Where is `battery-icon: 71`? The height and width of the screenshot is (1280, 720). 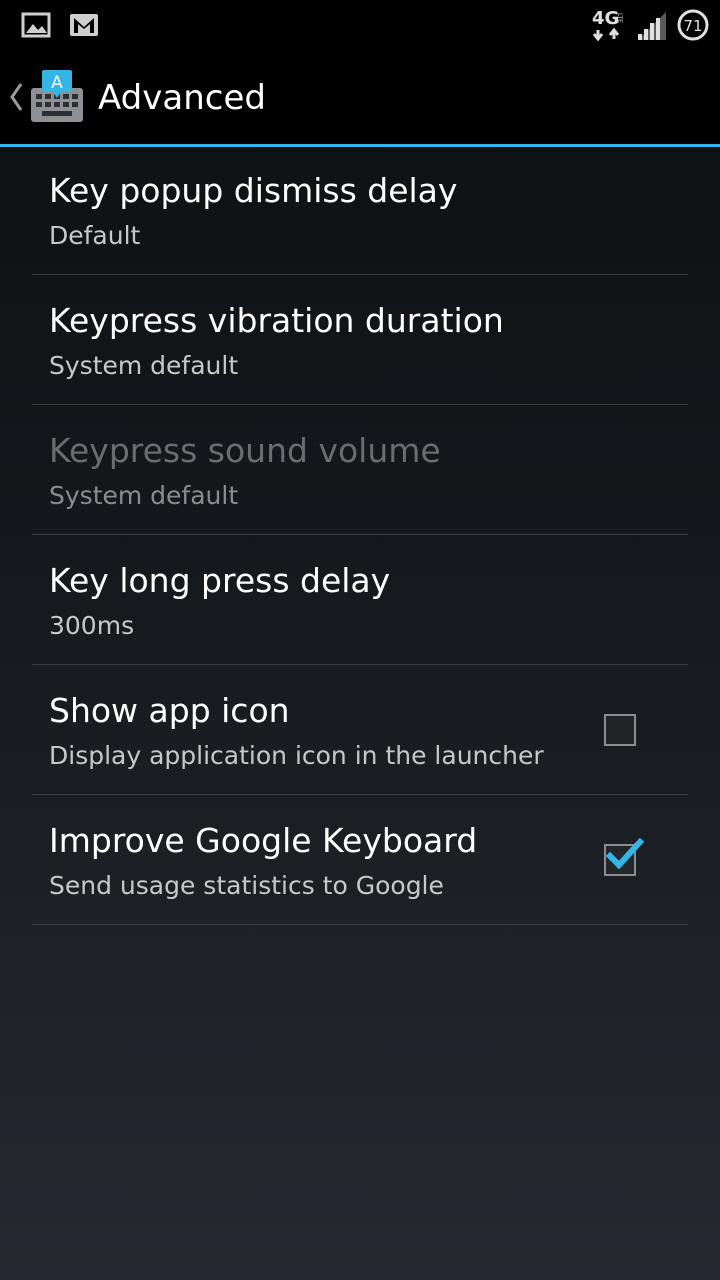
battery-icon: 71 is located at coordinates (693, 25).